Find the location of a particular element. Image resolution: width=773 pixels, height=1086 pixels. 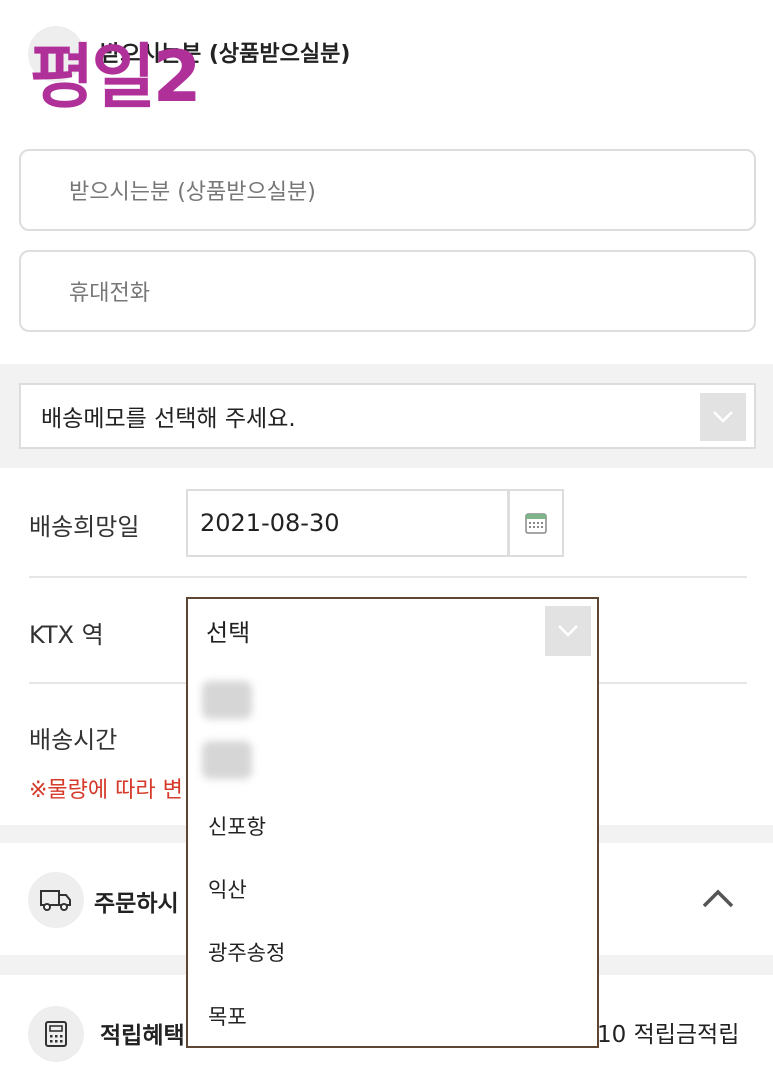

delivery-time-note: ※물량에 따라 변 is located at coordinates (106, 790).